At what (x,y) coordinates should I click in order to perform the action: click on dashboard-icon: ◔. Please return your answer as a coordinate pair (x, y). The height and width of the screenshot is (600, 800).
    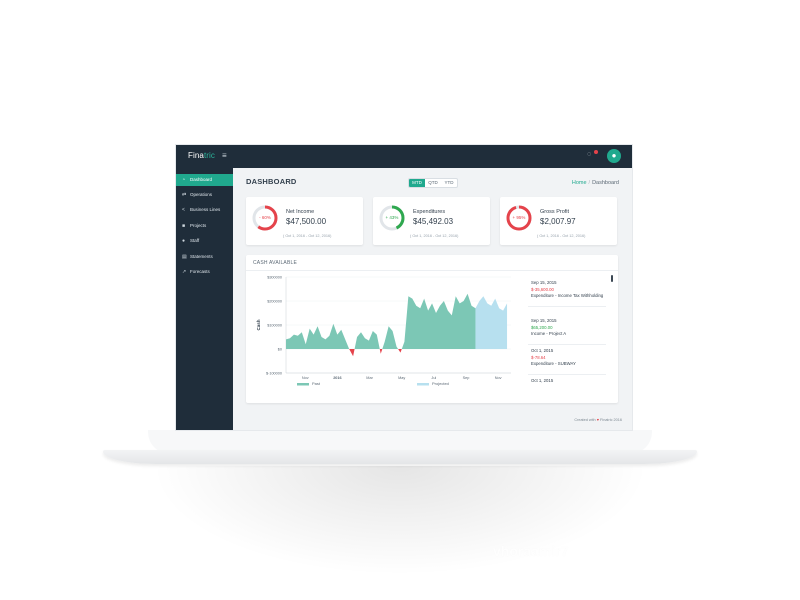
    Looking at the image, I should click on (184, 180).